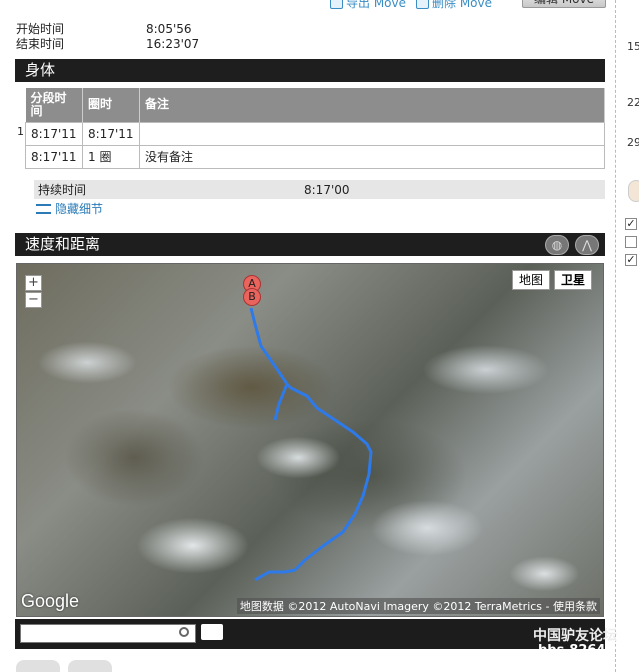  Describe the element at coordinates (252, 297) in the screenshot. I see `end-marker-b: B` at that location.